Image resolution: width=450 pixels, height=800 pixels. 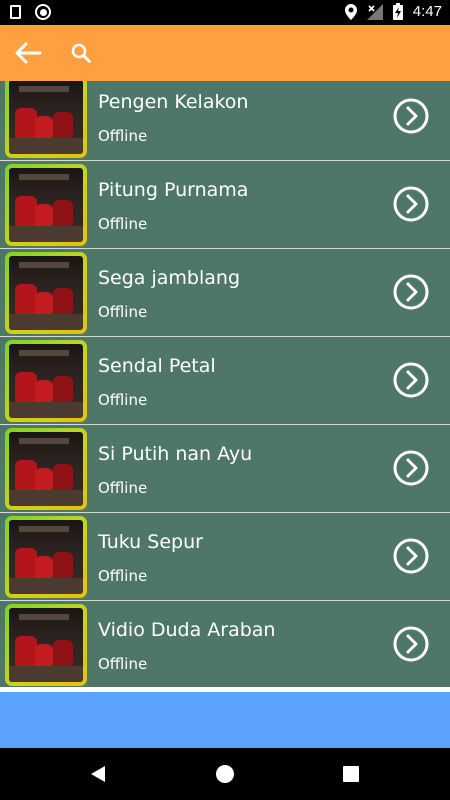 What do you see at coordinates (150, 542) in the screenshot?
I see `song-title: Tuku Sepur` at bounding box center [150, 542].